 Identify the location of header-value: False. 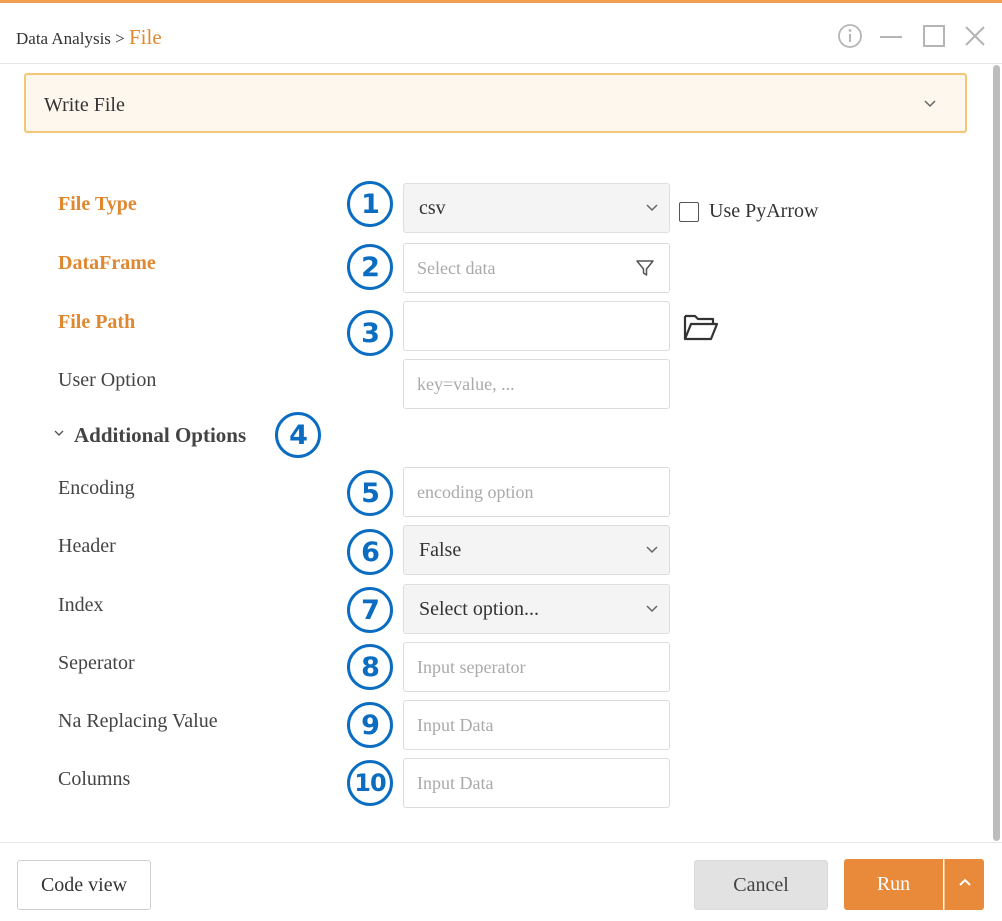
(440, 550).